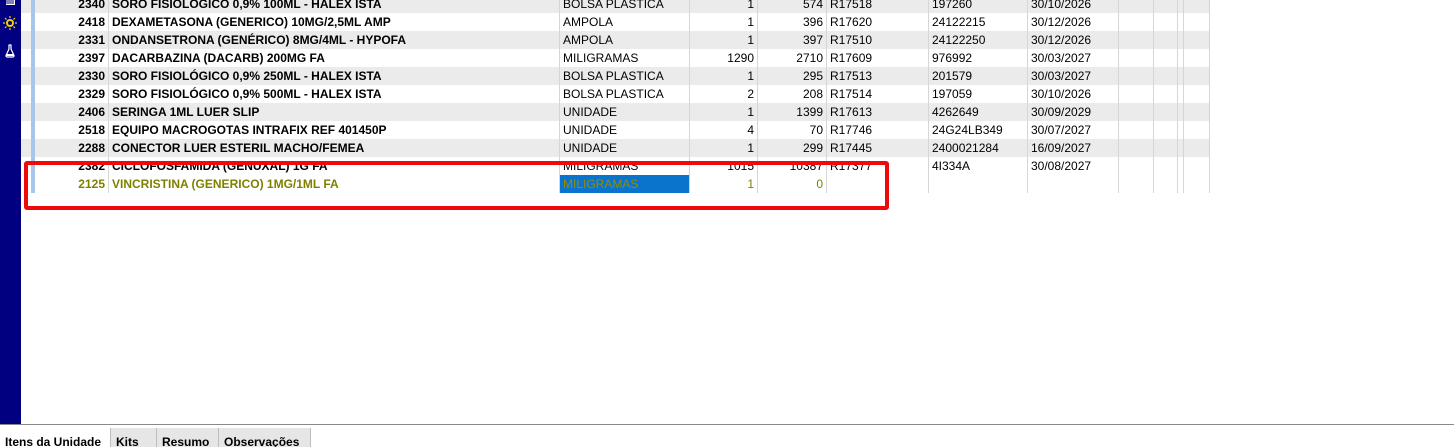 The image size is (1454, 447). I want to click on description-cell: EQUIPO MACROGOTAS INTRAFIX REF 401450P, so click(334, 130).